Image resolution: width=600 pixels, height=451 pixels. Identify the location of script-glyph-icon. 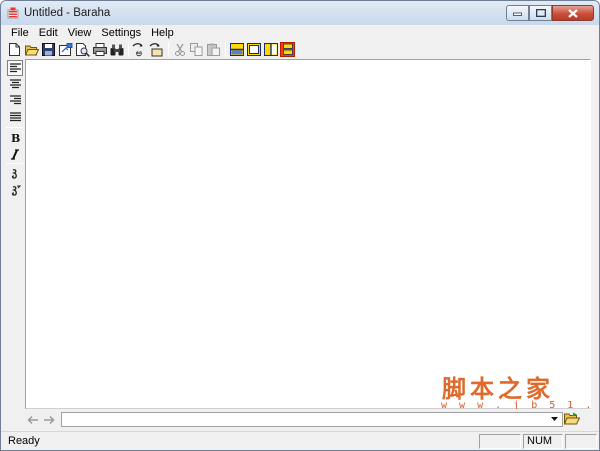
(15, 174).